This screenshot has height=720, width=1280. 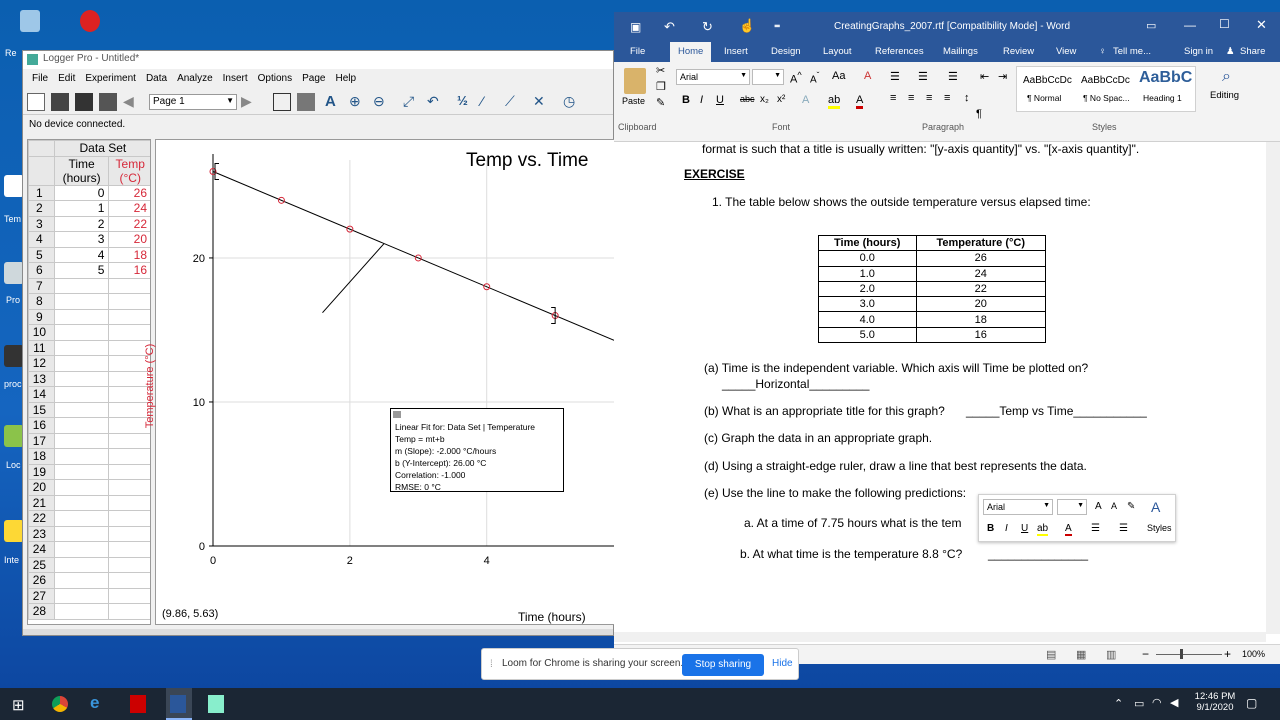 What do you see at coordinates (1155, 507) in the screenshot?
I see `styles-icon: A` at bounding box center [1155, 507].